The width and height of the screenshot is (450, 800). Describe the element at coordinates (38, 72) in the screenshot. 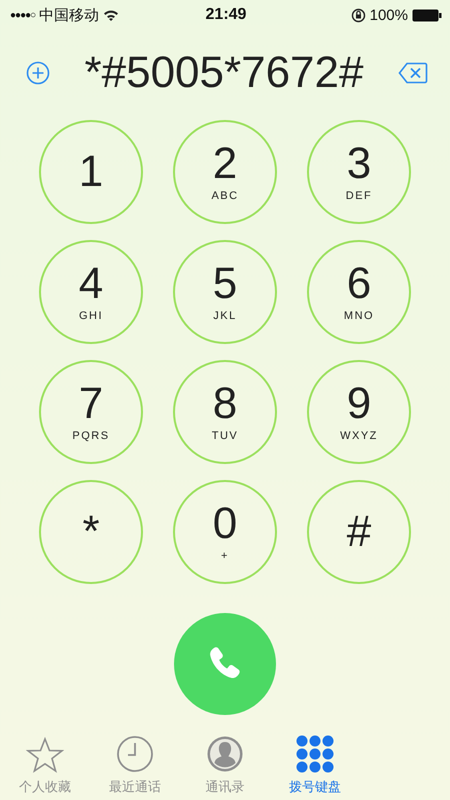

I see `add-contact-icon` at that location.